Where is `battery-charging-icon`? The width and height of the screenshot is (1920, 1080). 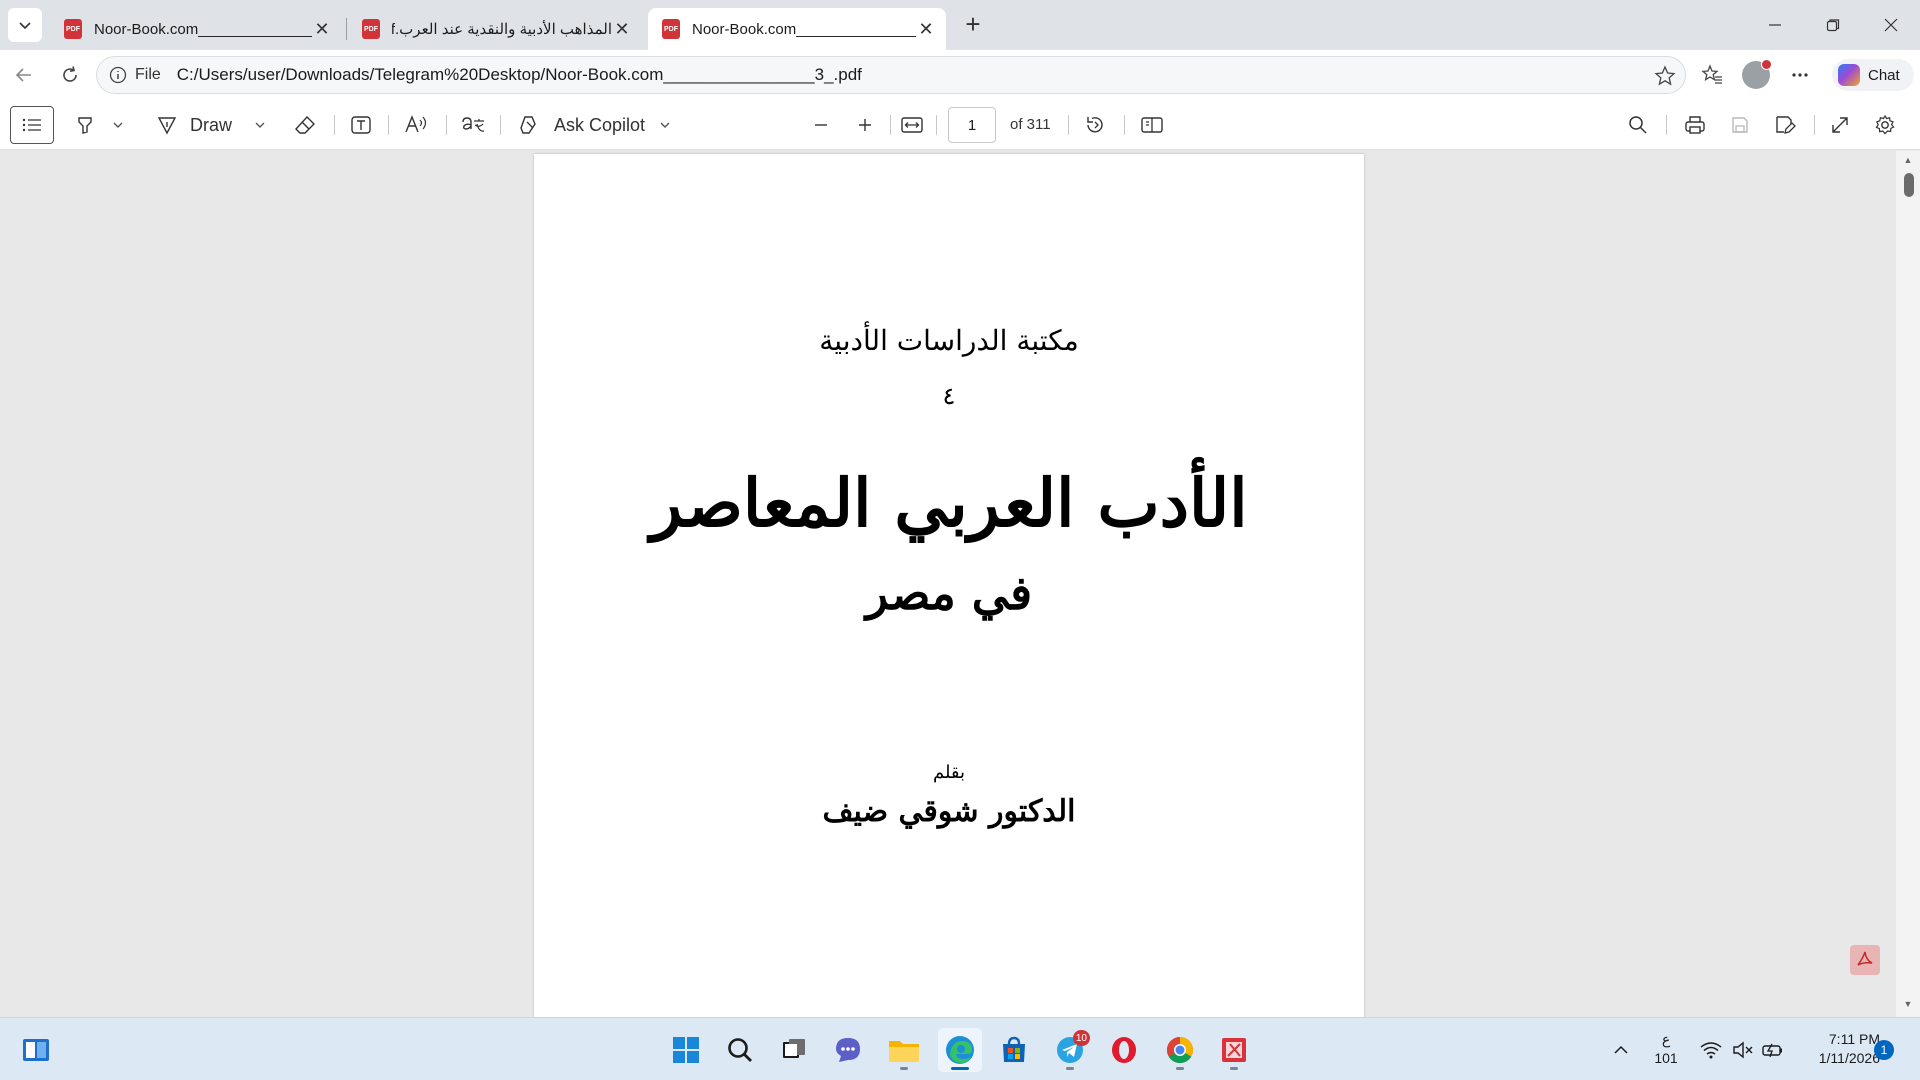
battery-charging-icon is located at coordinates (1772, 1050).